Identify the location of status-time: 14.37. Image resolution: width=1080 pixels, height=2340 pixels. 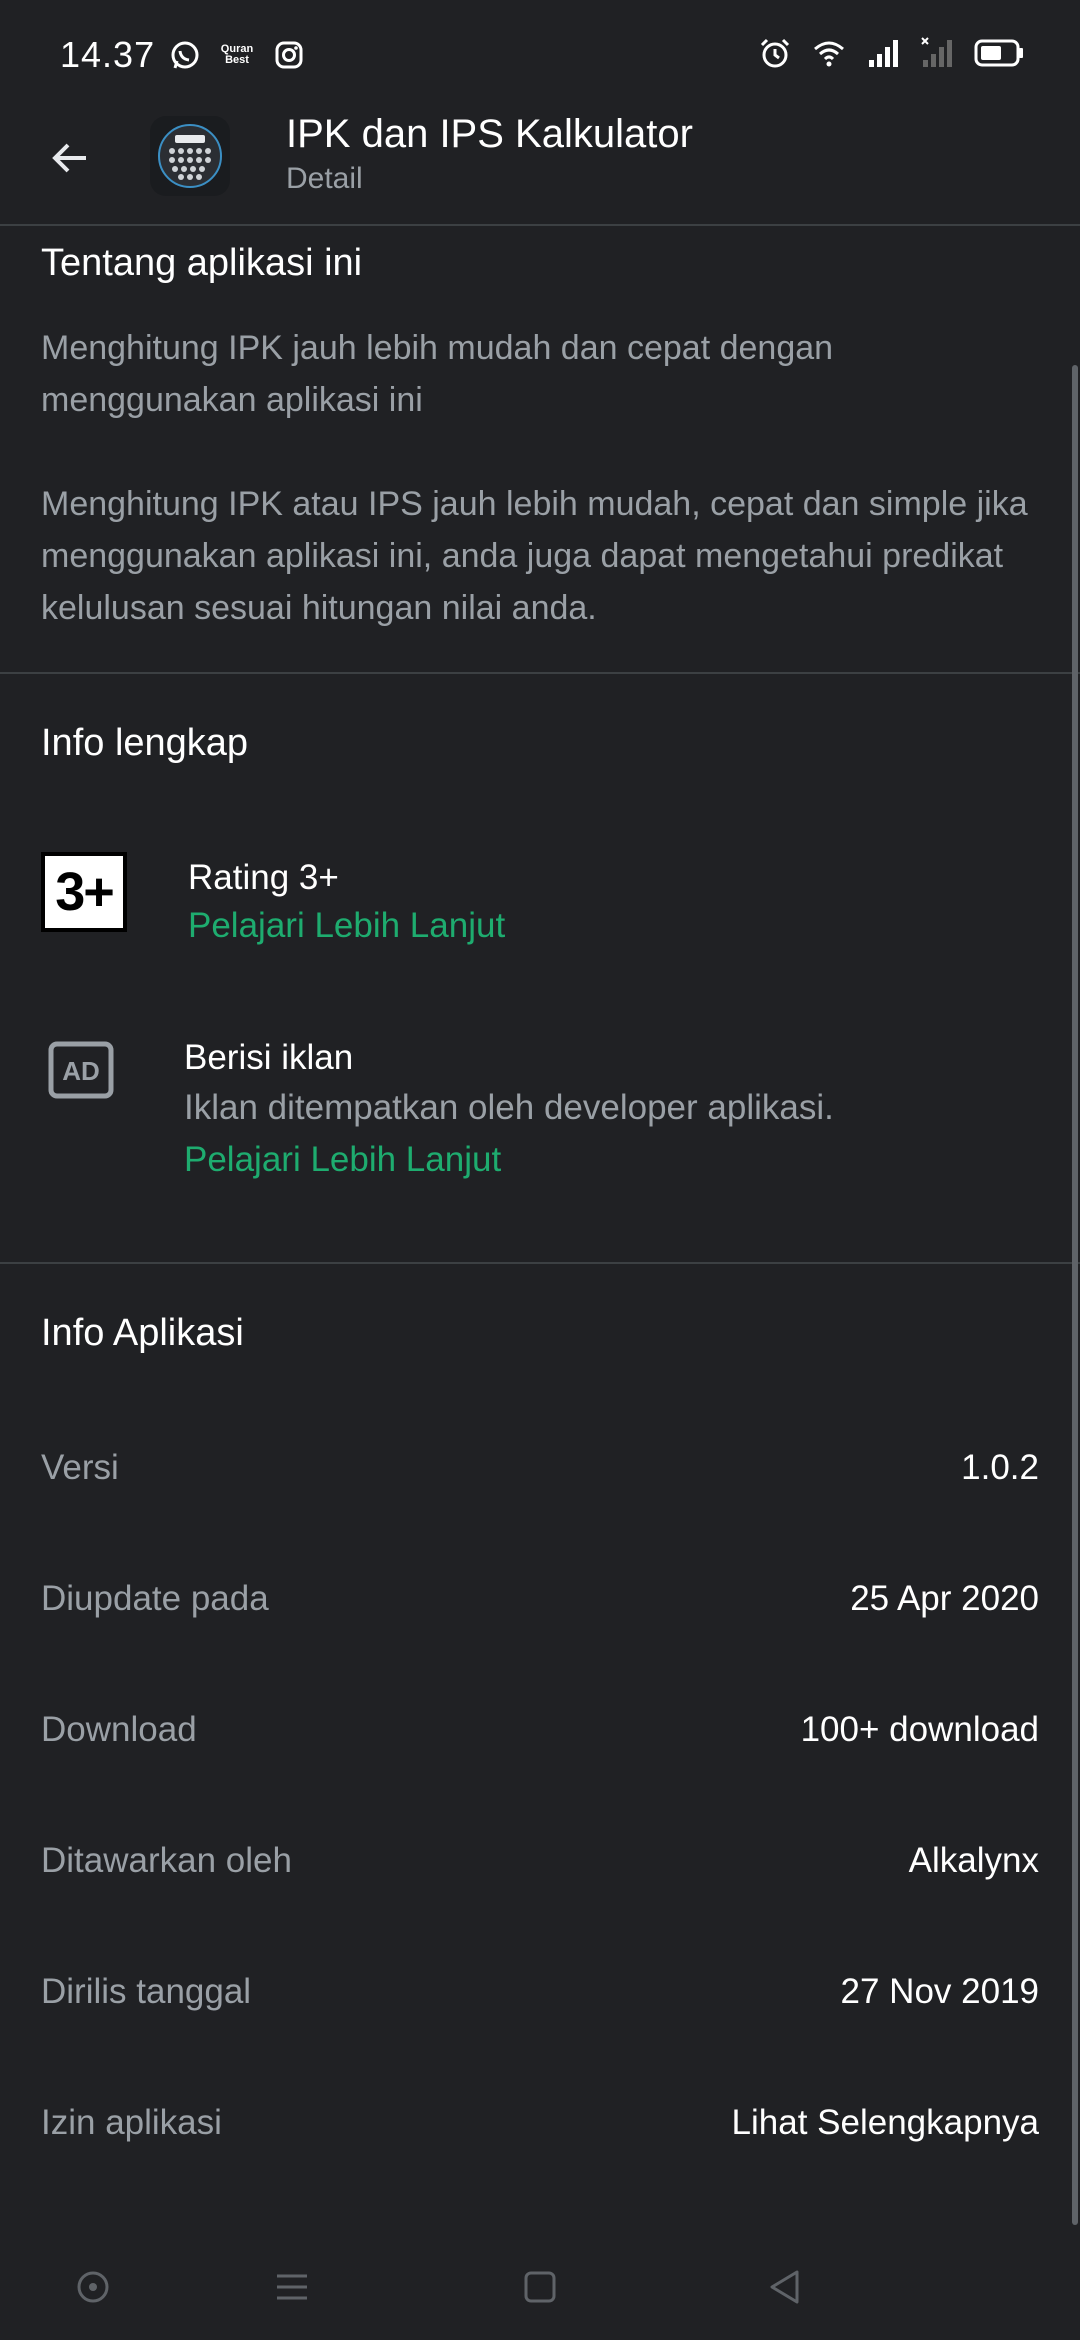
(108, 54).